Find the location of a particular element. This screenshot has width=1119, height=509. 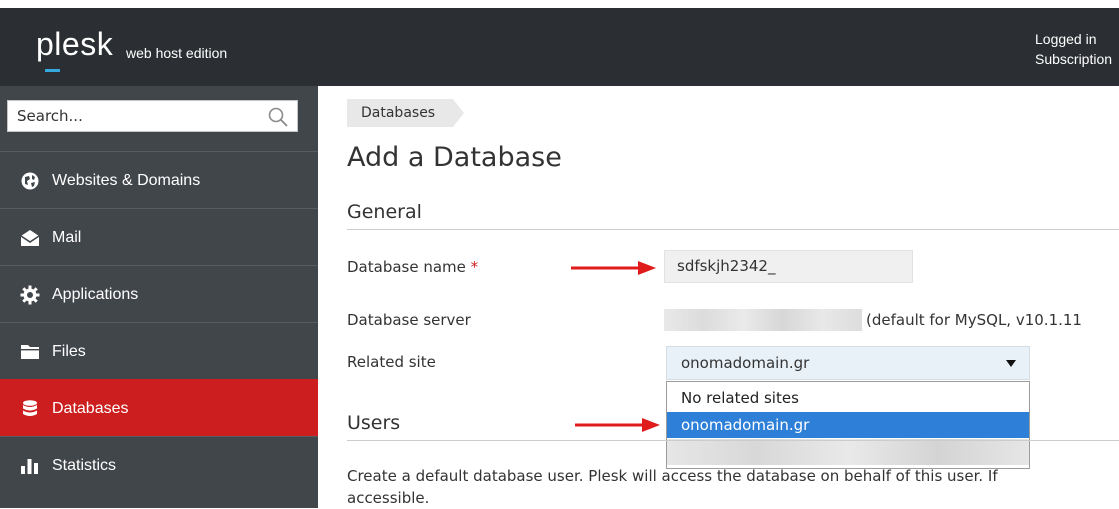

dropdown-option-redacted is located at coordinates (848, 452).